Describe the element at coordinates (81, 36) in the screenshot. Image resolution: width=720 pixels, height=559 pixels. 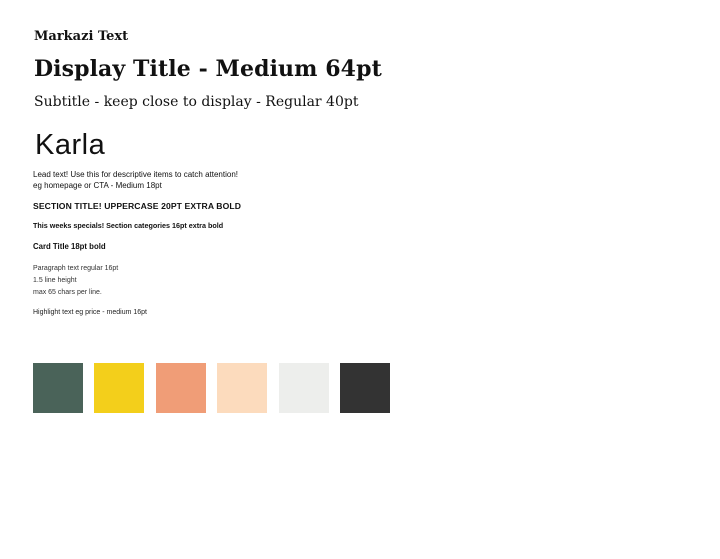
I see `markazi-font-heading: Markazi Text` at that location.